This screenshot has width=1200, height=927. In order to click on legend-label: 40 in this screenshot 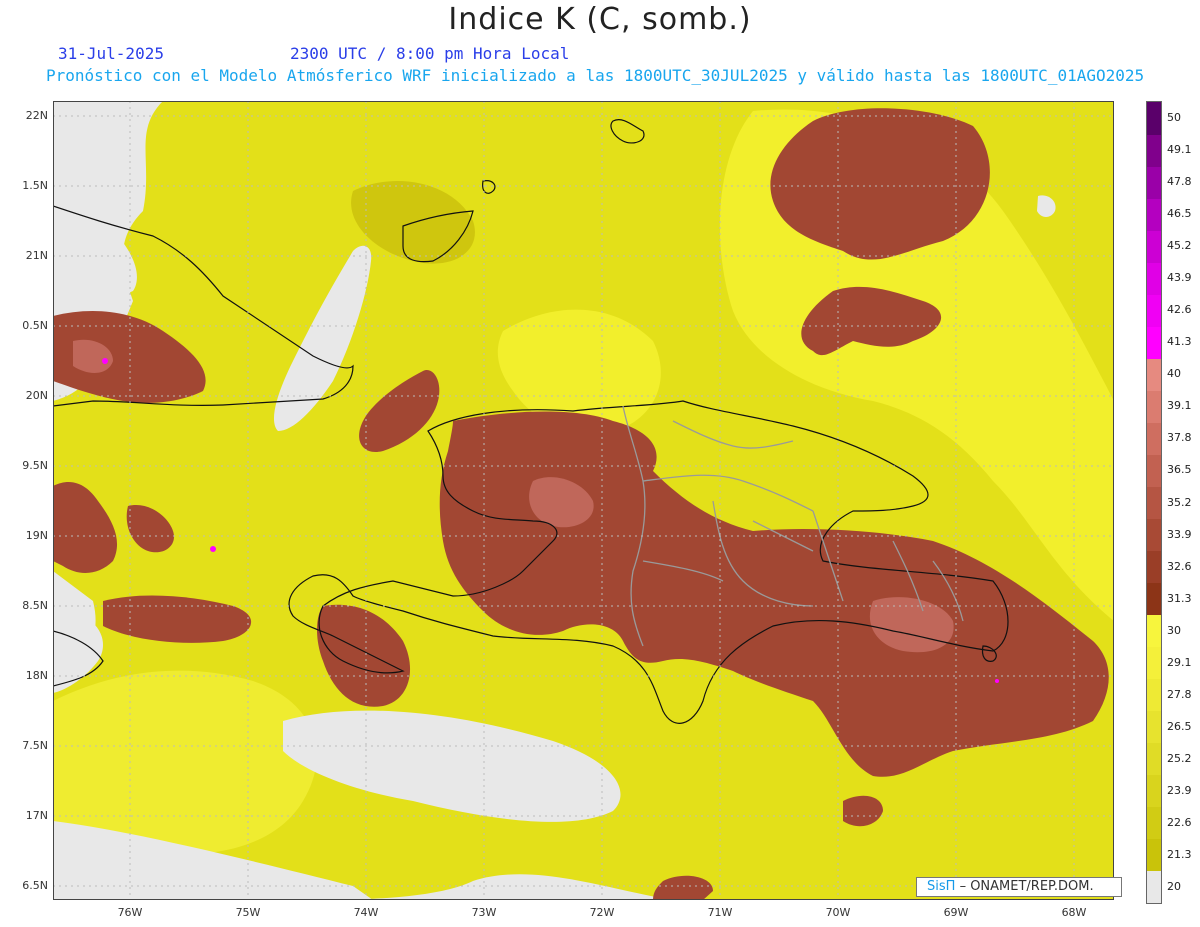, I will do `click(1174, 374)`.